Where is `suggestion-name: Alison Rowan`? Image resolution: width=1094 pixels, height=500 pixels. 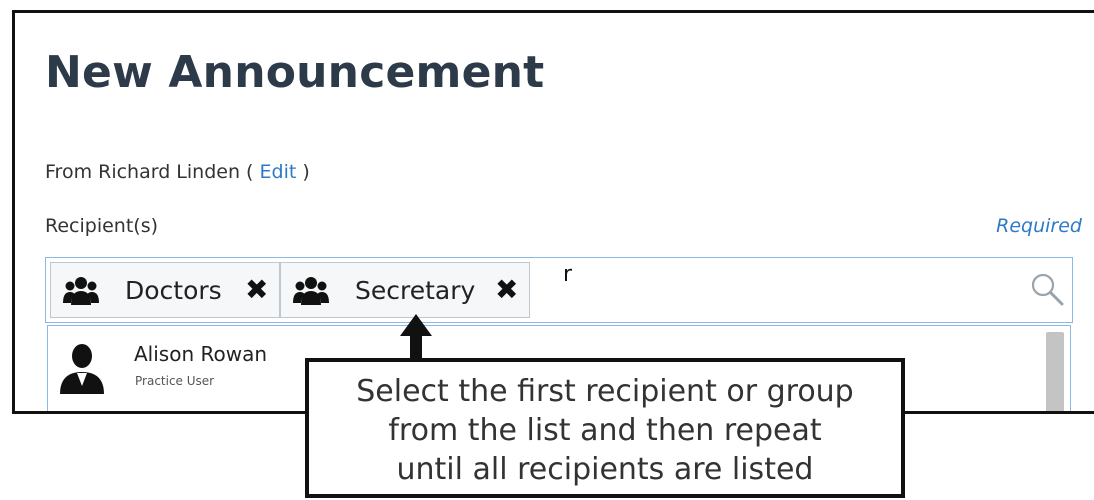
suggestion-name: Alison Rowan is located at coordinates (201, 354).